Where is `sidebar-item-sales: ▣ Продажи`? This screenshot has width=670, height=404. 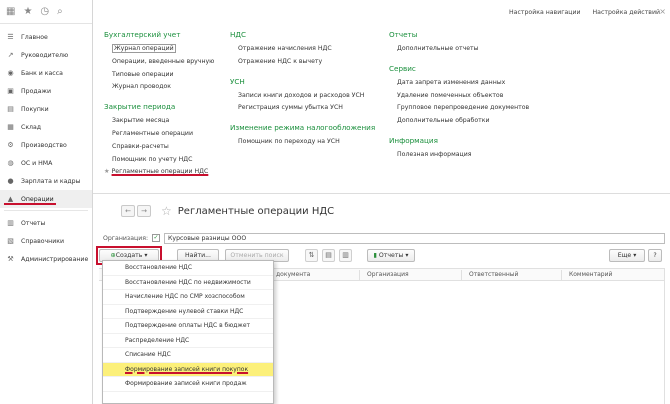 sidebar-item-sales: ▣ Продажи is located at coordinates (46, 91).